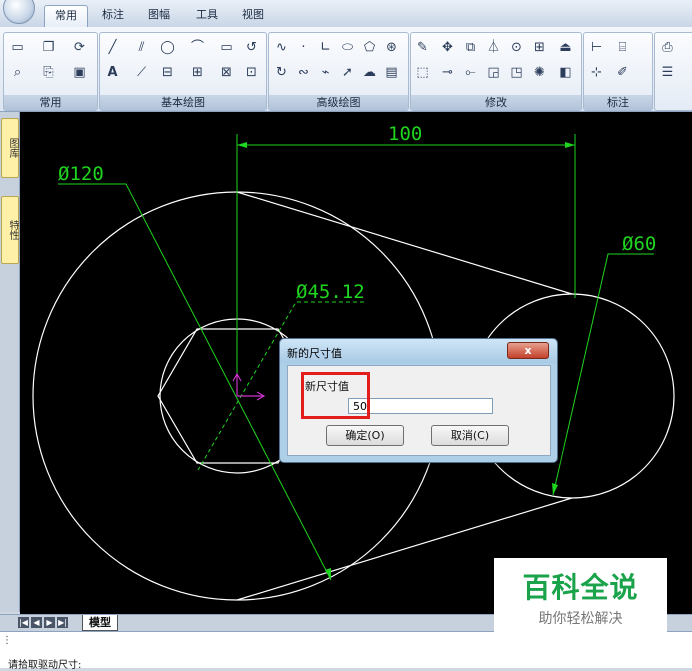  Describe the element at coordinates (570, 145) in the screenshot. I see `dim-top-arrow-right` at that location.